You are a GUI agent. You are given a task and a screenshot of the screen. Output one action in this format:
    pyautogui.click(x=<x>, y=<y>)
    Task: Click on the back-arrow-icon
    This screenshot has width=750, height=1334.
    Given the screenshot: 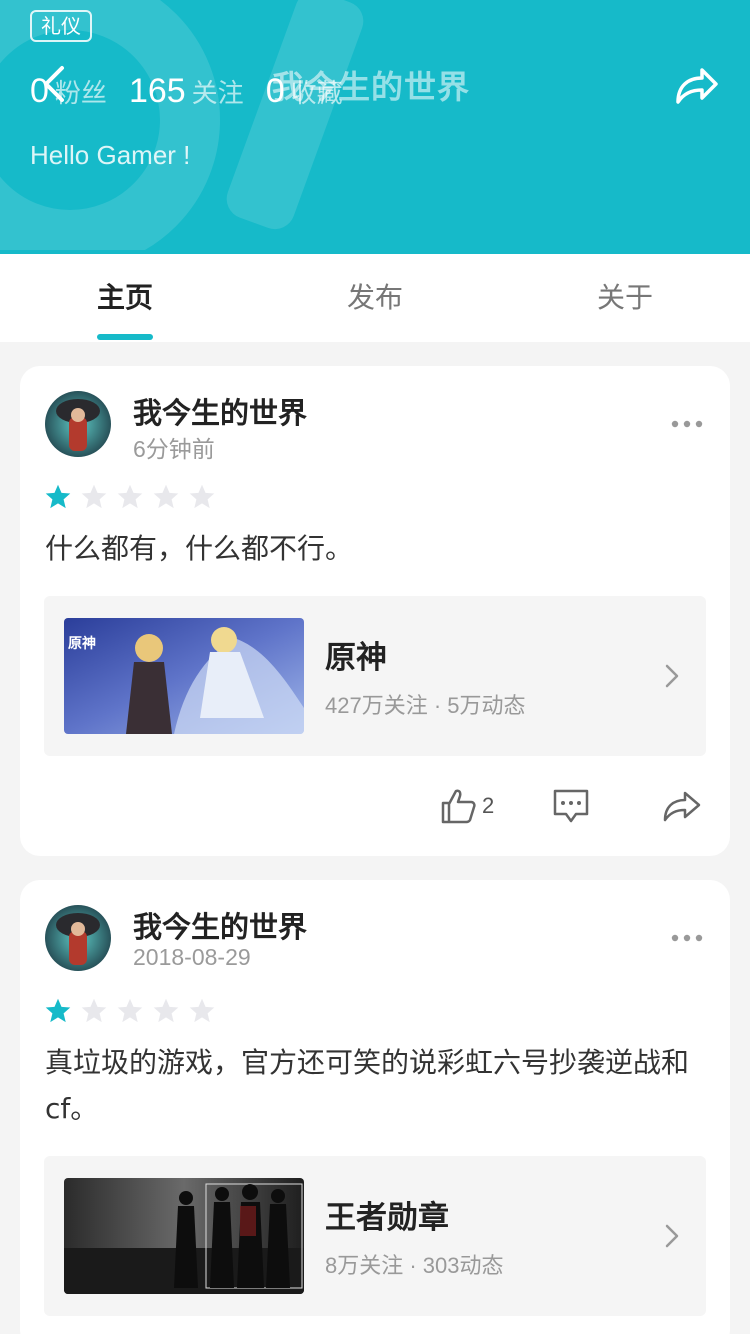 What is the action you would take?
    pyautogui.click(x=56, y=84)
    